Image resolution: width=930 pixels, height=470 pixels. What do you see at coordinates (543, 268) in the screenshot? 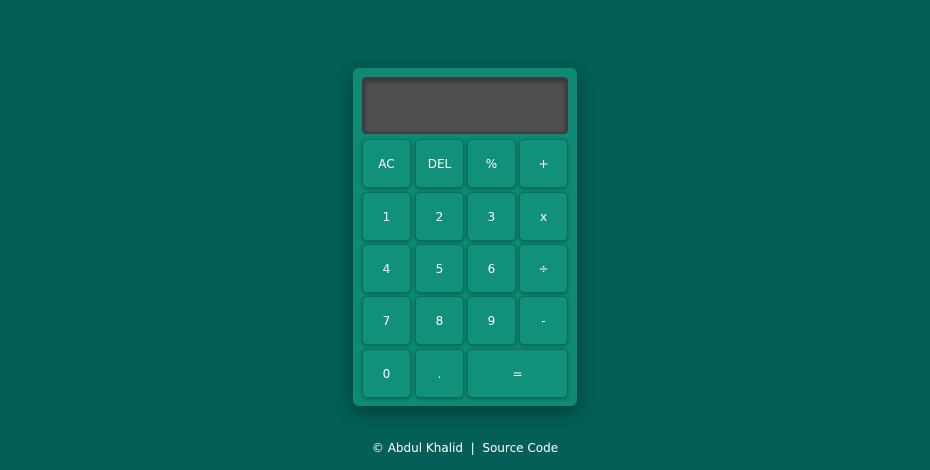
I see `divide-button: ÷` at bounding box center [543, 268].